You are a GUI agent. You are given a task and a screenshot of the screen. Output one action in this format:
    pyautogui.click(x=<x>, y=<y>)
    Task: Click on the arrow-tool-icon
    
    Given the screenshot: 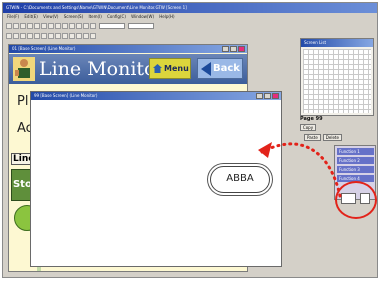 What is the action you would take?
    pyautogui.click(x=86, y=35)
    